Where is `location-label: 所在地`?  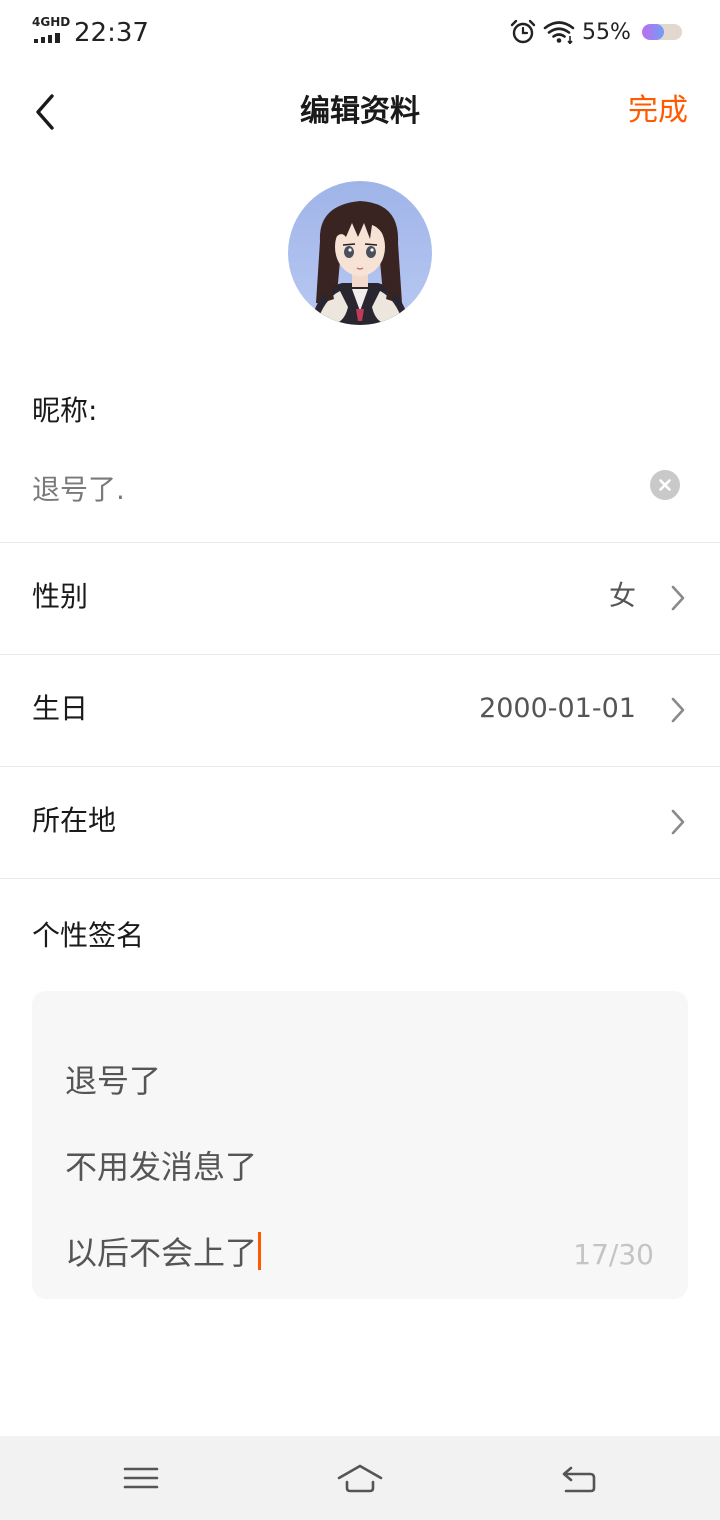
location-label: 所在地 is located at coordinates (74, 820).